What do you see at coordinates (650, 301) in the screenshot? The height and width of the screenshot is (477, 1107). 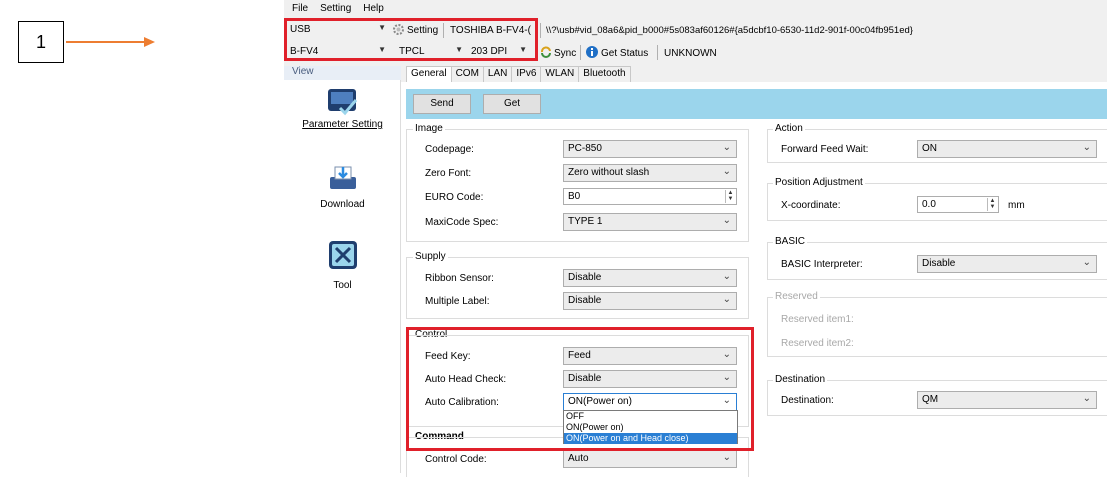 I see `multiple-label-select: Disable ⌄` at bounding box center [650, 301].